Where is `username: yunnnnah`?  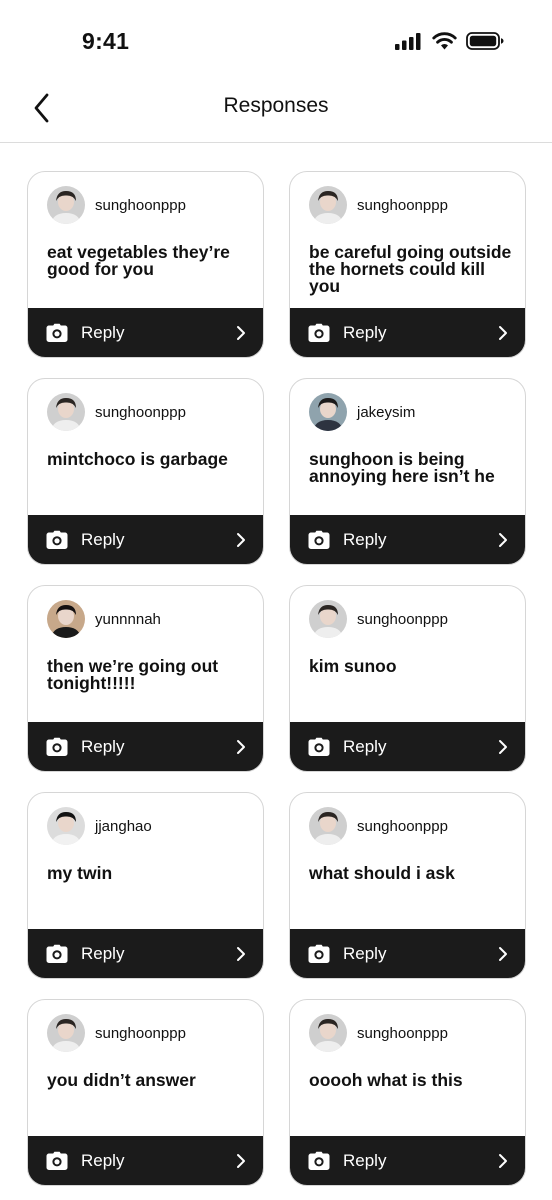
username: yunnnnah is located at coordinates (128, 619).